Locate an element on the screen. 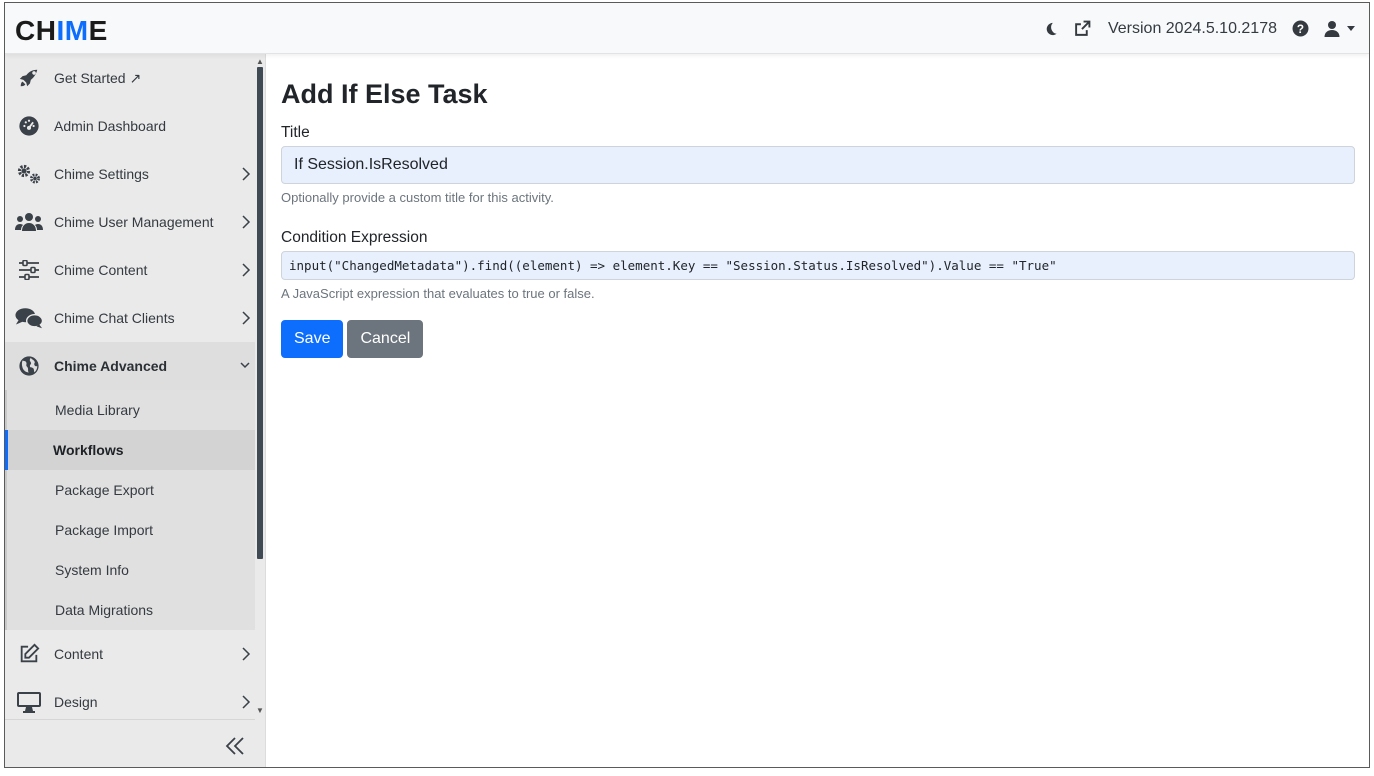  sidebar-subitem-label: Workflows is located at coordinates (88, 450).